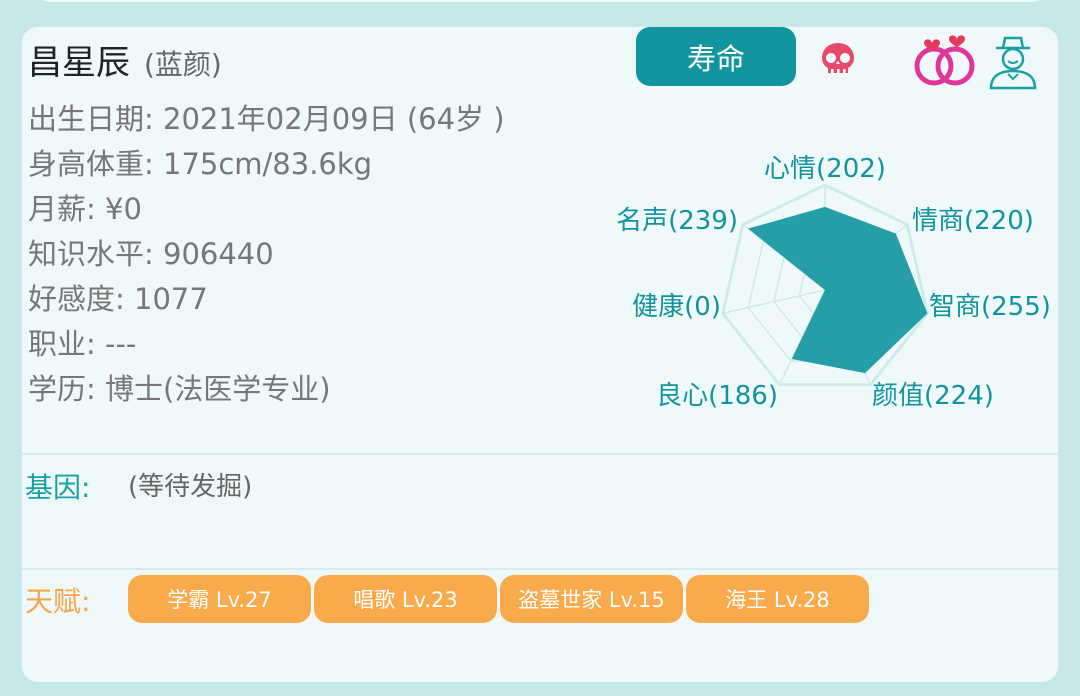  Describe the element at coordinates (825, 169) in the screenshot. I see `radar-label-mood: 心情(202)` at that location.